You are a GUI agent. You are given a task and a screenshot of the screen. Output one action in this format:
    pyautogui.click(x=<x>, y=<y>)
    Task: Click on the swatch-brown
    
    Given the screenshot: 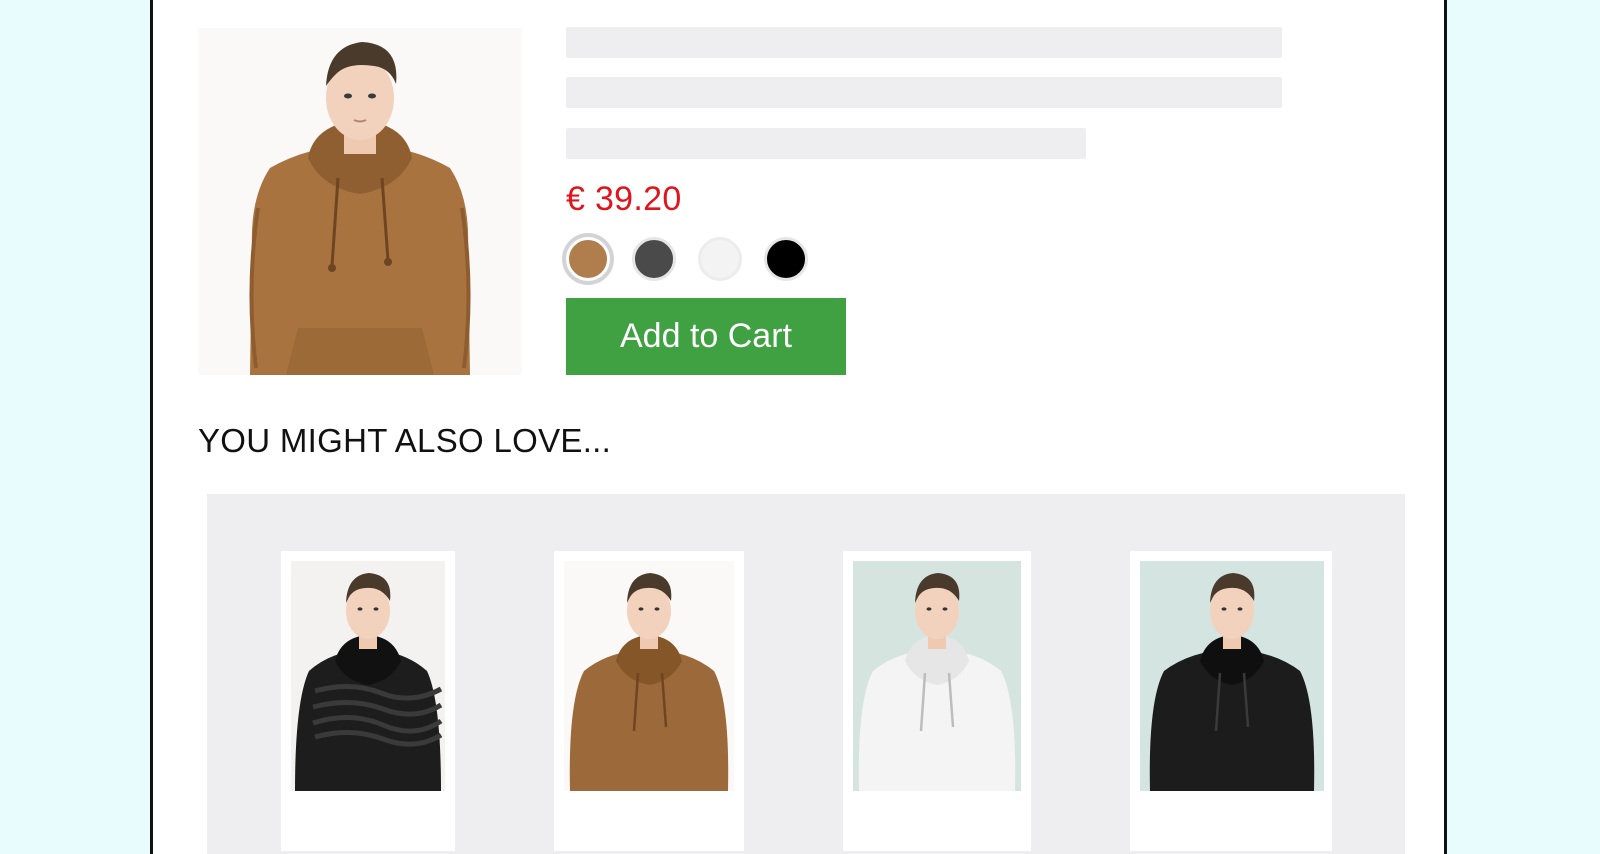 What is the action you would take?
    pyautogui.click(x=588, y=259)
    